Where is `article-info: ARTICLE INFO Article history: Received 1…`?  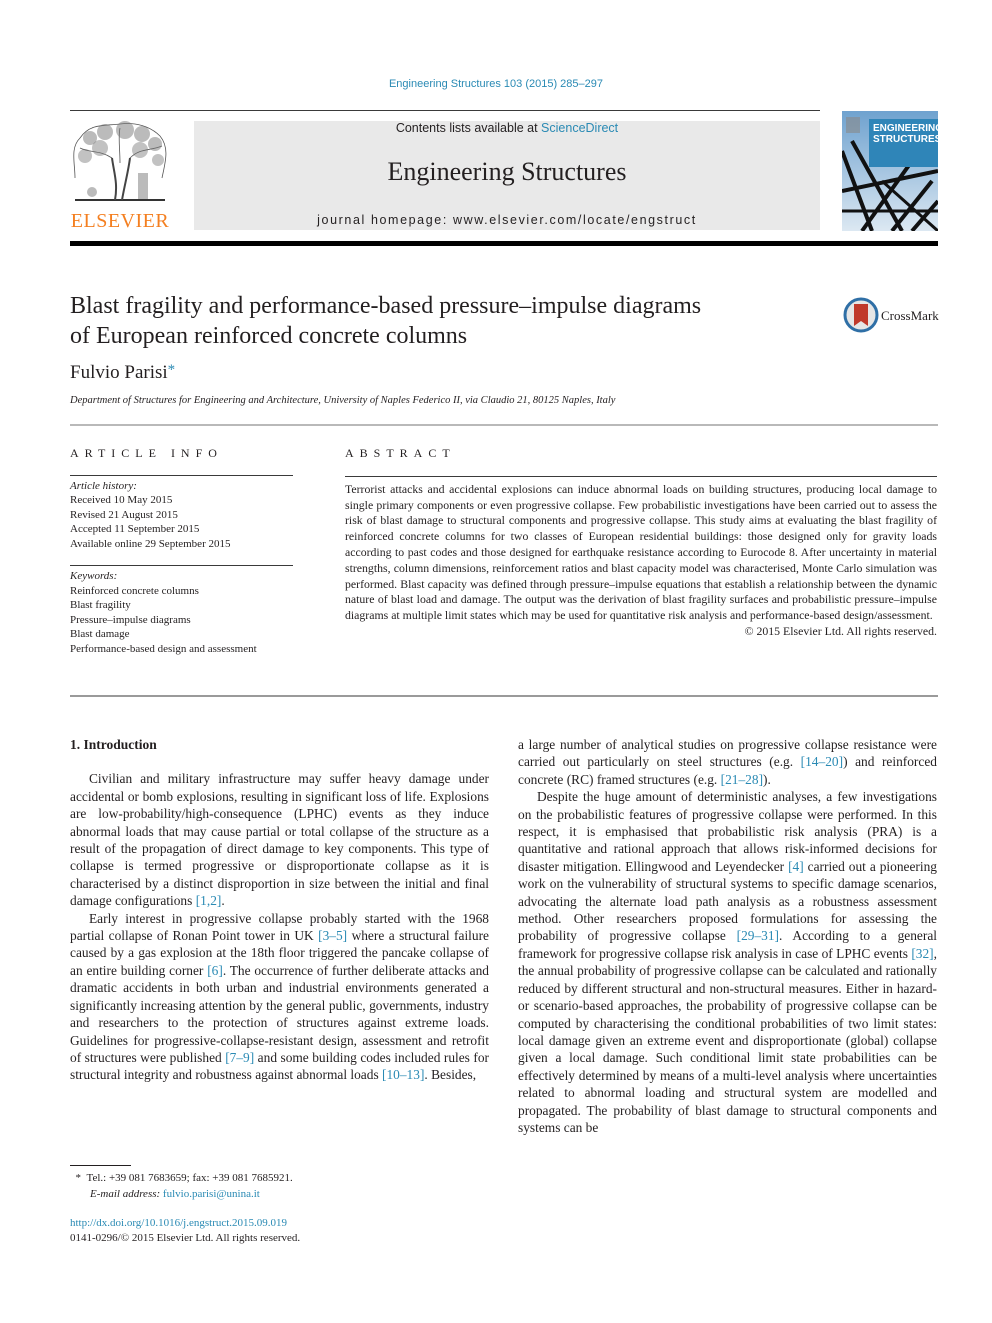
article-info: ARTICLE INFO Article history: Received 1… is located at coordinates (181, 551).